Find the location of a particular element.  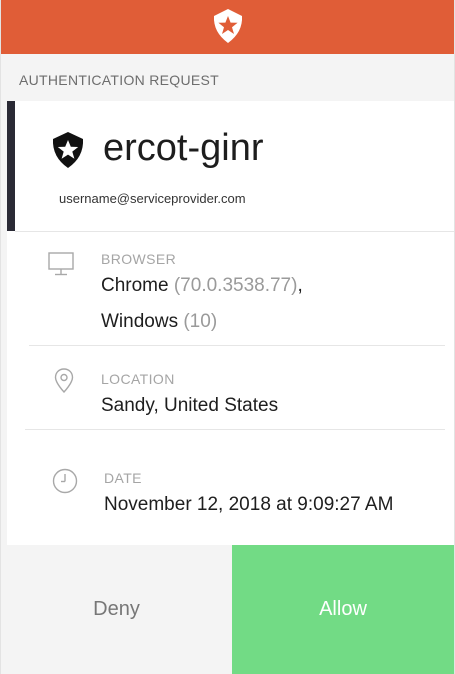

monitor-icon is located at coordinates (61, 264).